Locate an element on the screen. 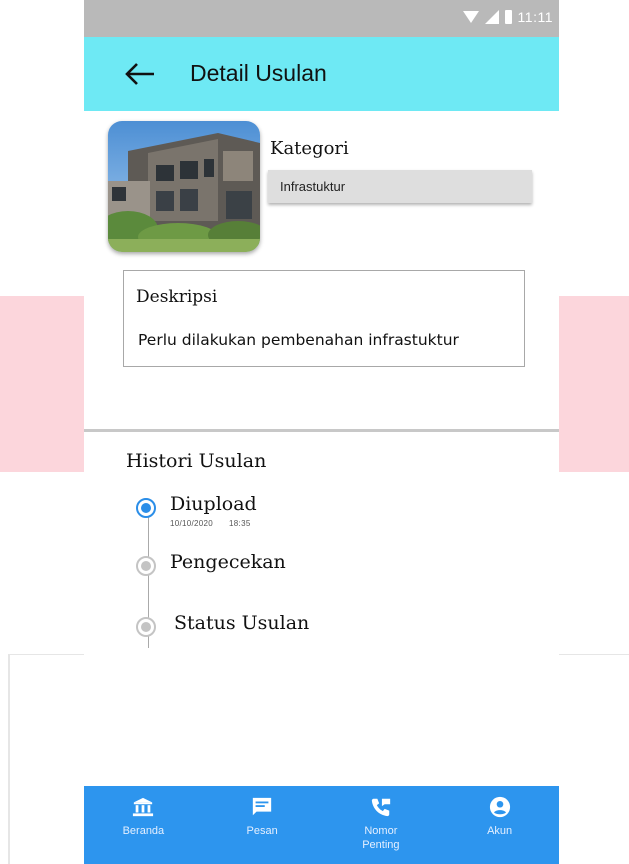 The image size is (629, 864). nav-item-nomor-penting: Nomor Penting is located at coordinates (381, 825).